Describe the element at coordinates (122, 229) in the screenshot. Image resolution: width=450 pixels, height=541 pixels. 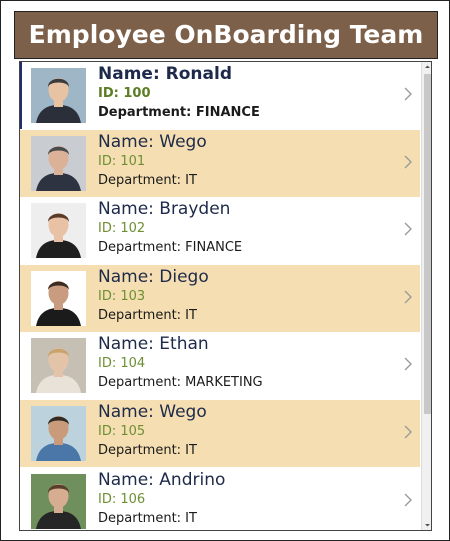
I see `employee-id: ID: 102` at that location.